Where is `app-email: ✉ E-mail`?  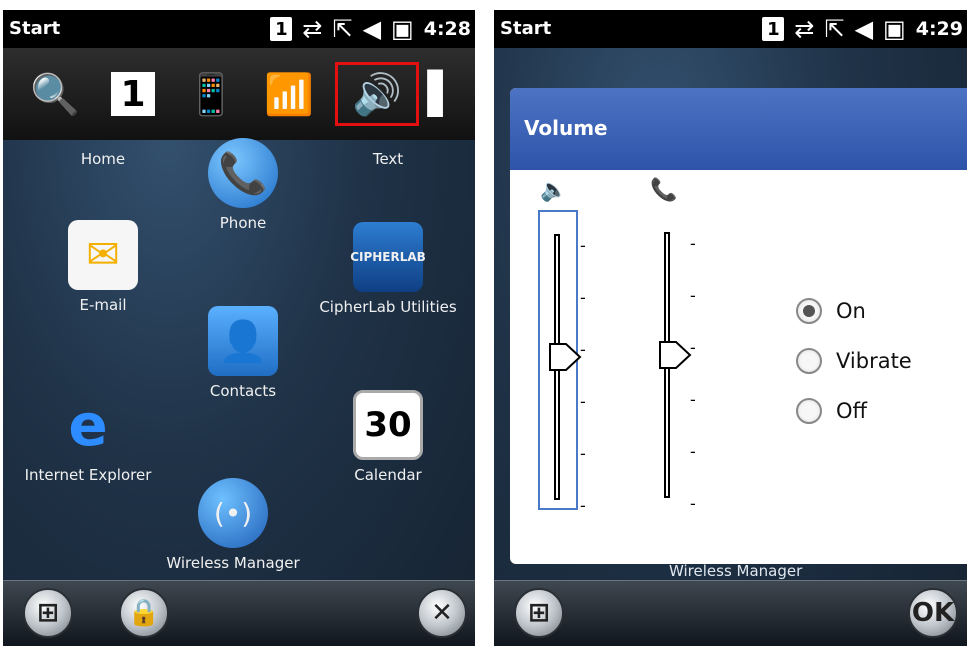
app-email: ✉ E-mail is located at coordinates (103, 267).